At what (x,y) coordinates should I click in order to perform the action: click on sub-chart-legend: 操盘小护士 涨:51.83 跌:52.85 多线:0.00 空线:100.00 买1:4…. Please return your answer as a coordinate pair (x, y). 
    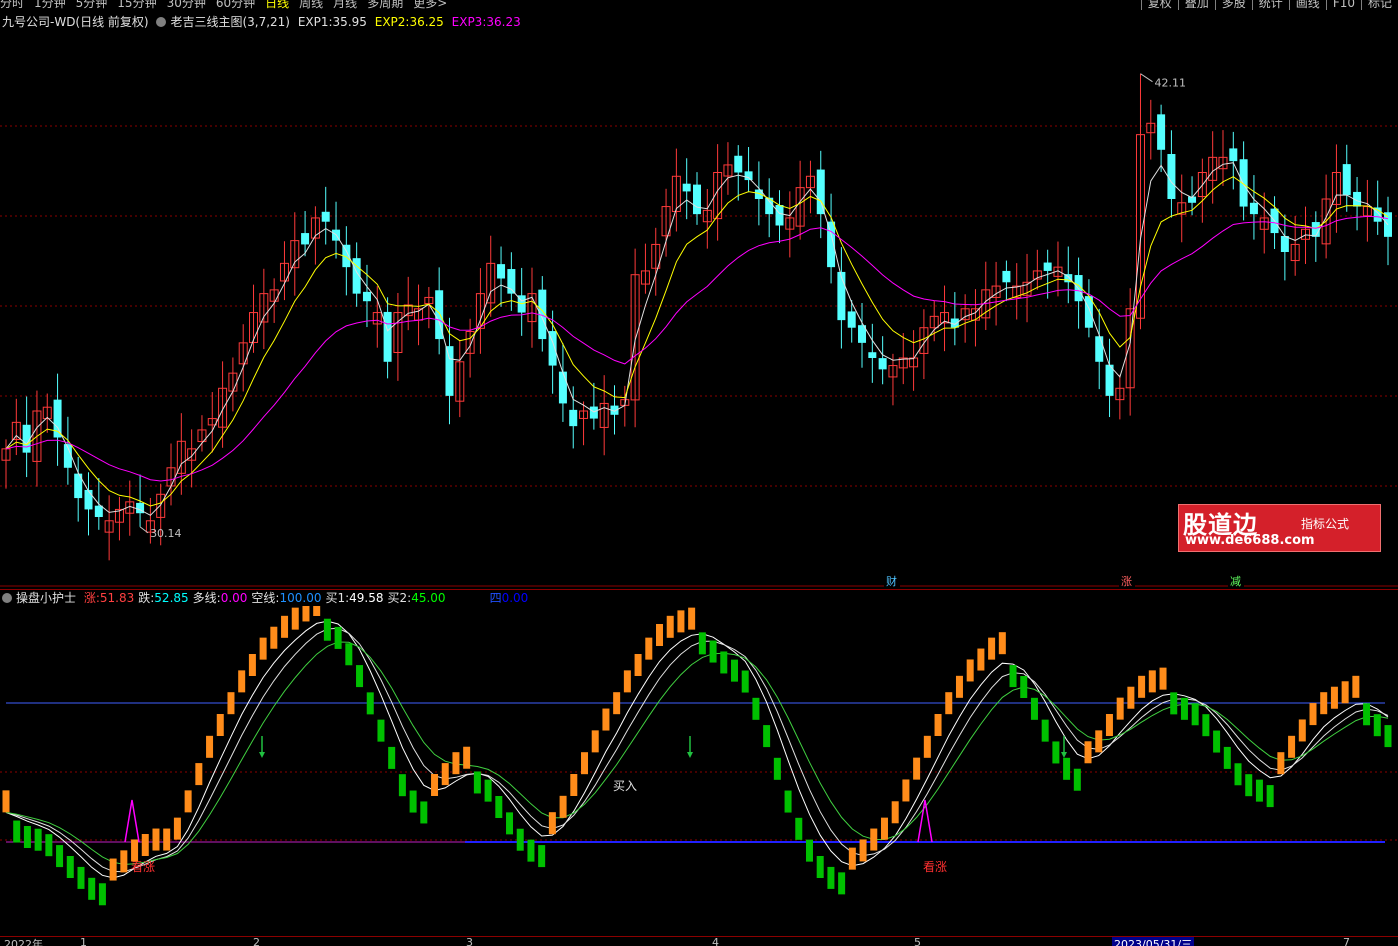
    Looking at the image, I should click on (269, 598).